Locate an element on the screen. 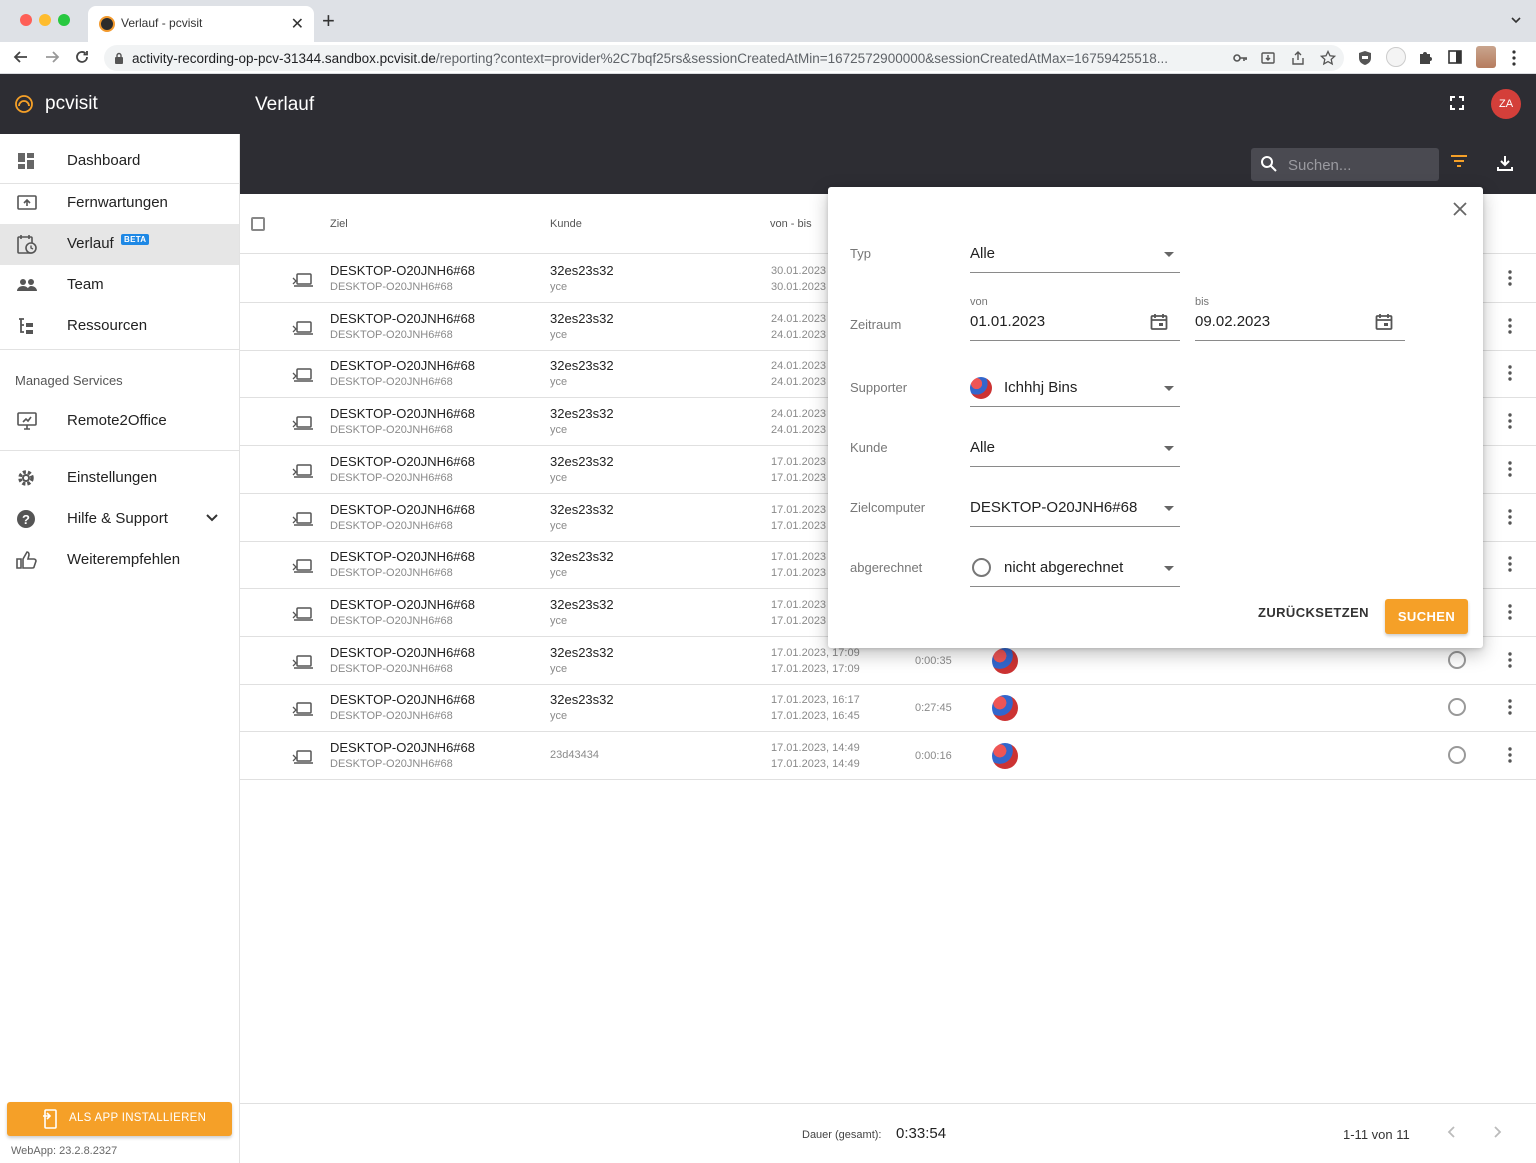 Image resolution: width=1536 pixels, height=1163 pixels. duration-value: 0:33:54 is located at coordinates (921, 1133).